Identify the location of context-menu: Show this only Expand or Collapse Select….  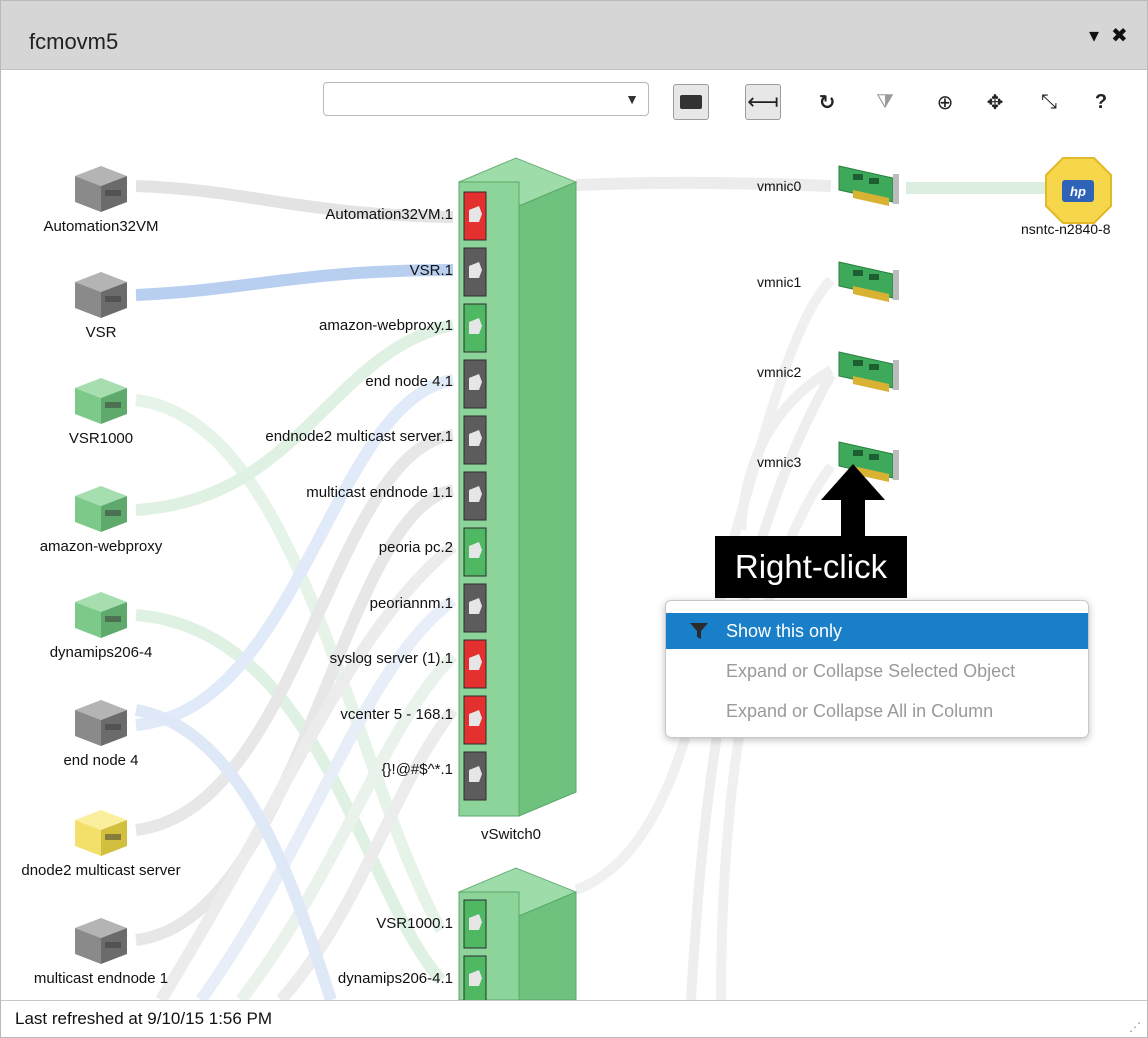
(877, 669).